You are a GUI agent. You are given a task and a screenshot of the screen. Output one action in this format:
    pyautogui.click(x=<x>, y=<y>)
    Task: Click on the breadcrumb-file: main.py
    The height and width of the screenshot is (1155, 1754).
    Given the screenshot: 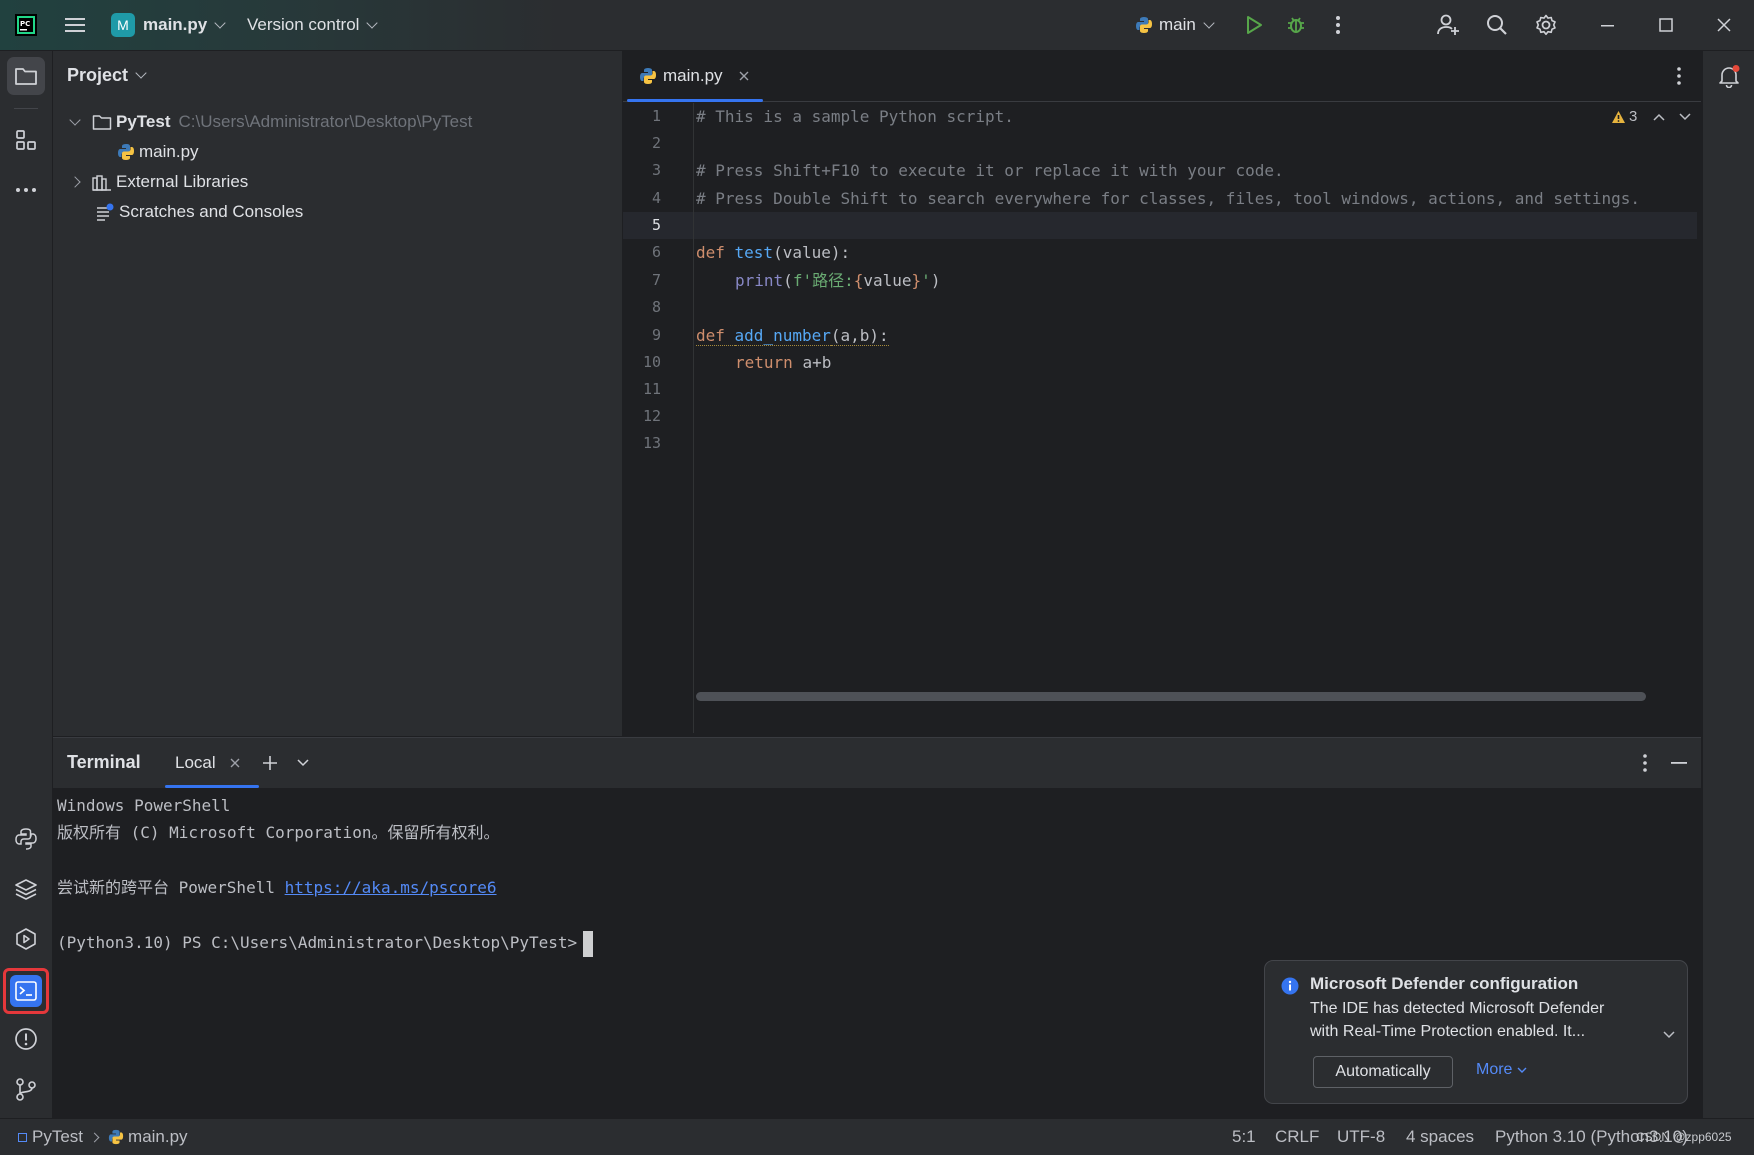 What is the action you would take?
    pyautogui.click(x=158, y=1137)
    